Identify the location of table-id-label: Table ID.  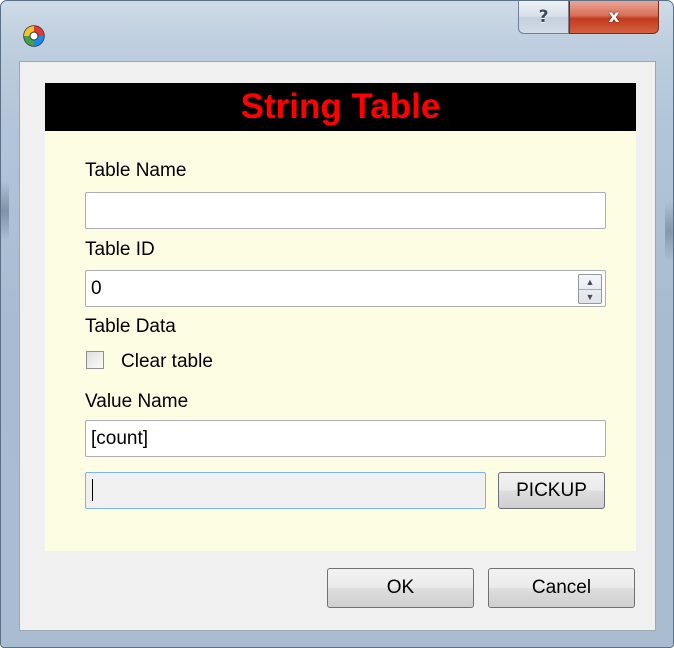
(120, 249).